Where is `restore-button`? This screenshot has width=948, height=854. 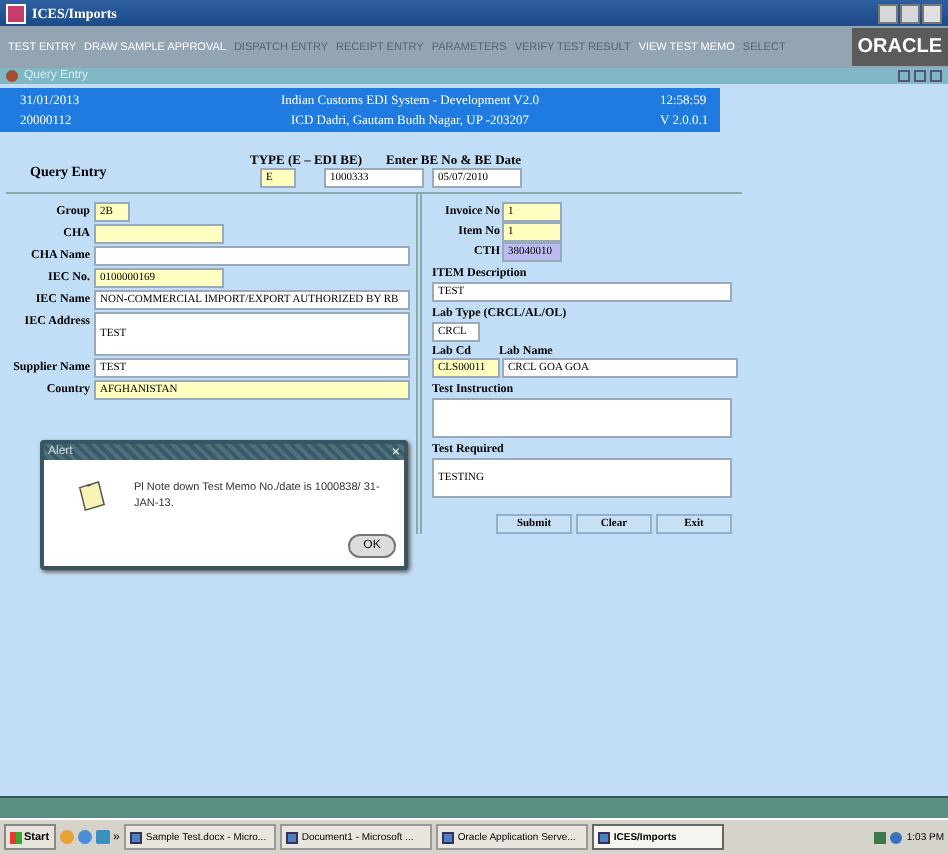 restore-button is located at coordinates (920, 76).